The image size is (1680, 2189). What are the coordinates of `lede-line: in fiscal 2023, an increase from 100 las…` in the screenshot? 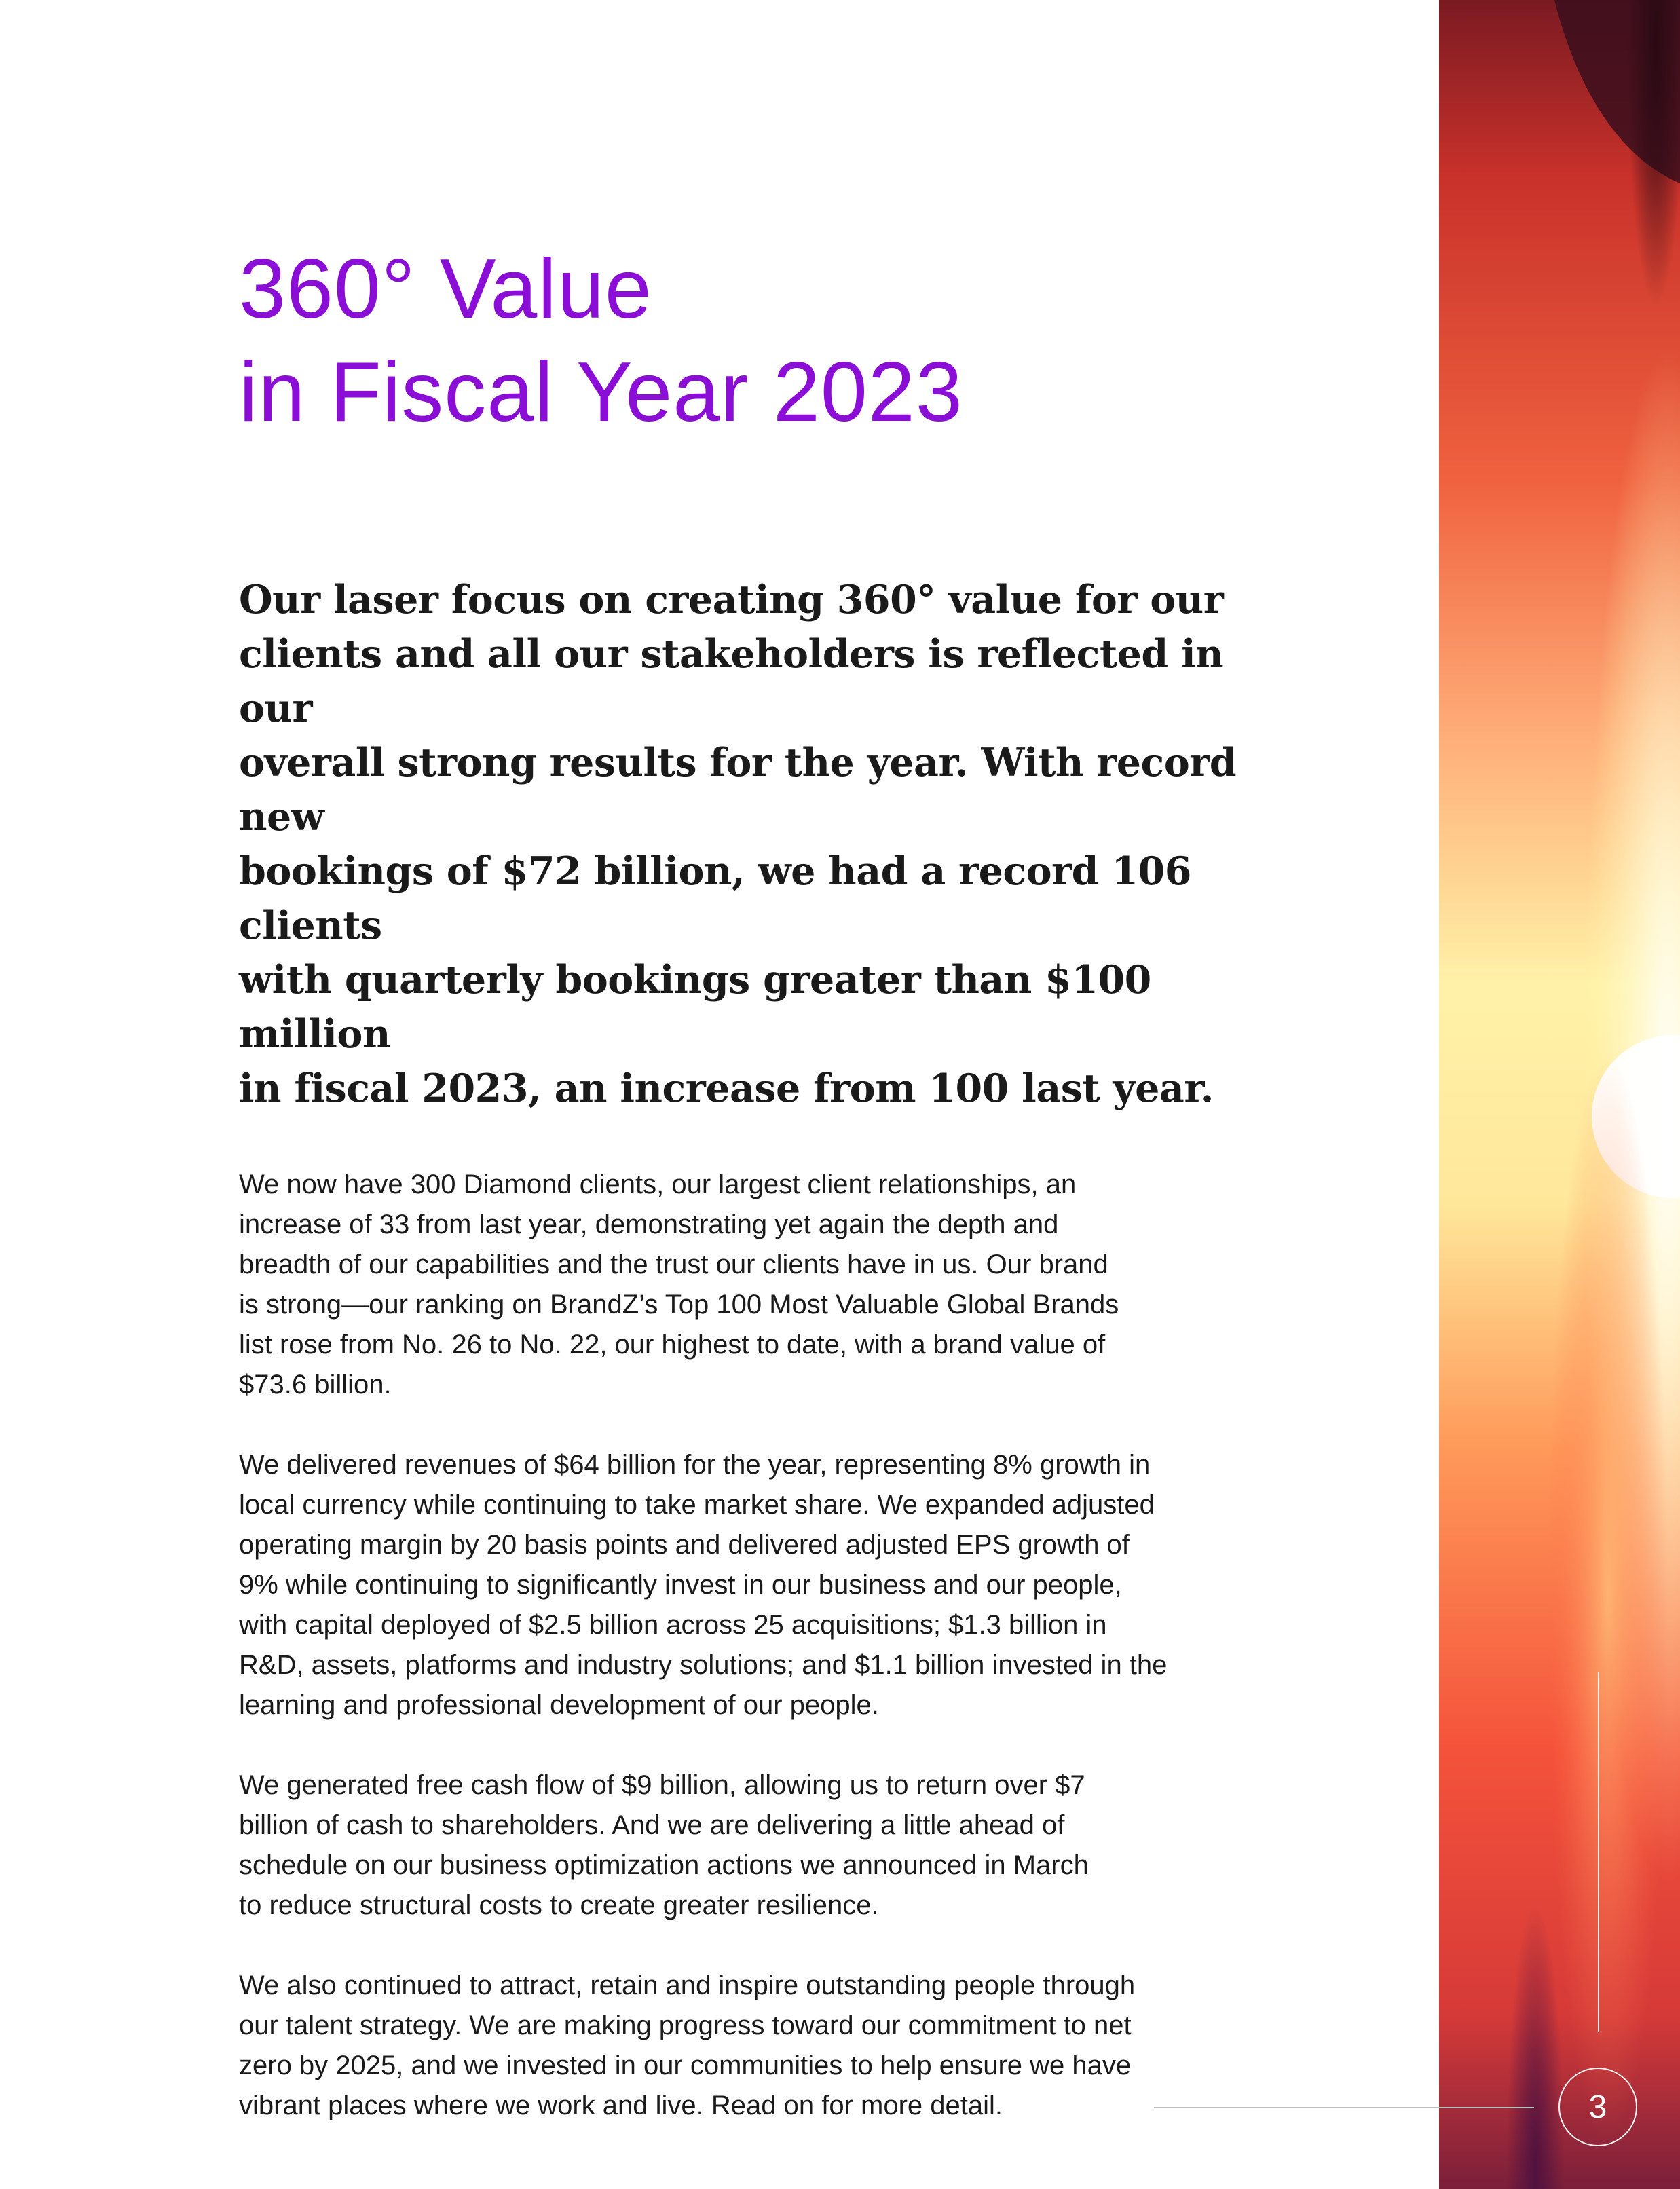 It's located at (727, 1088).